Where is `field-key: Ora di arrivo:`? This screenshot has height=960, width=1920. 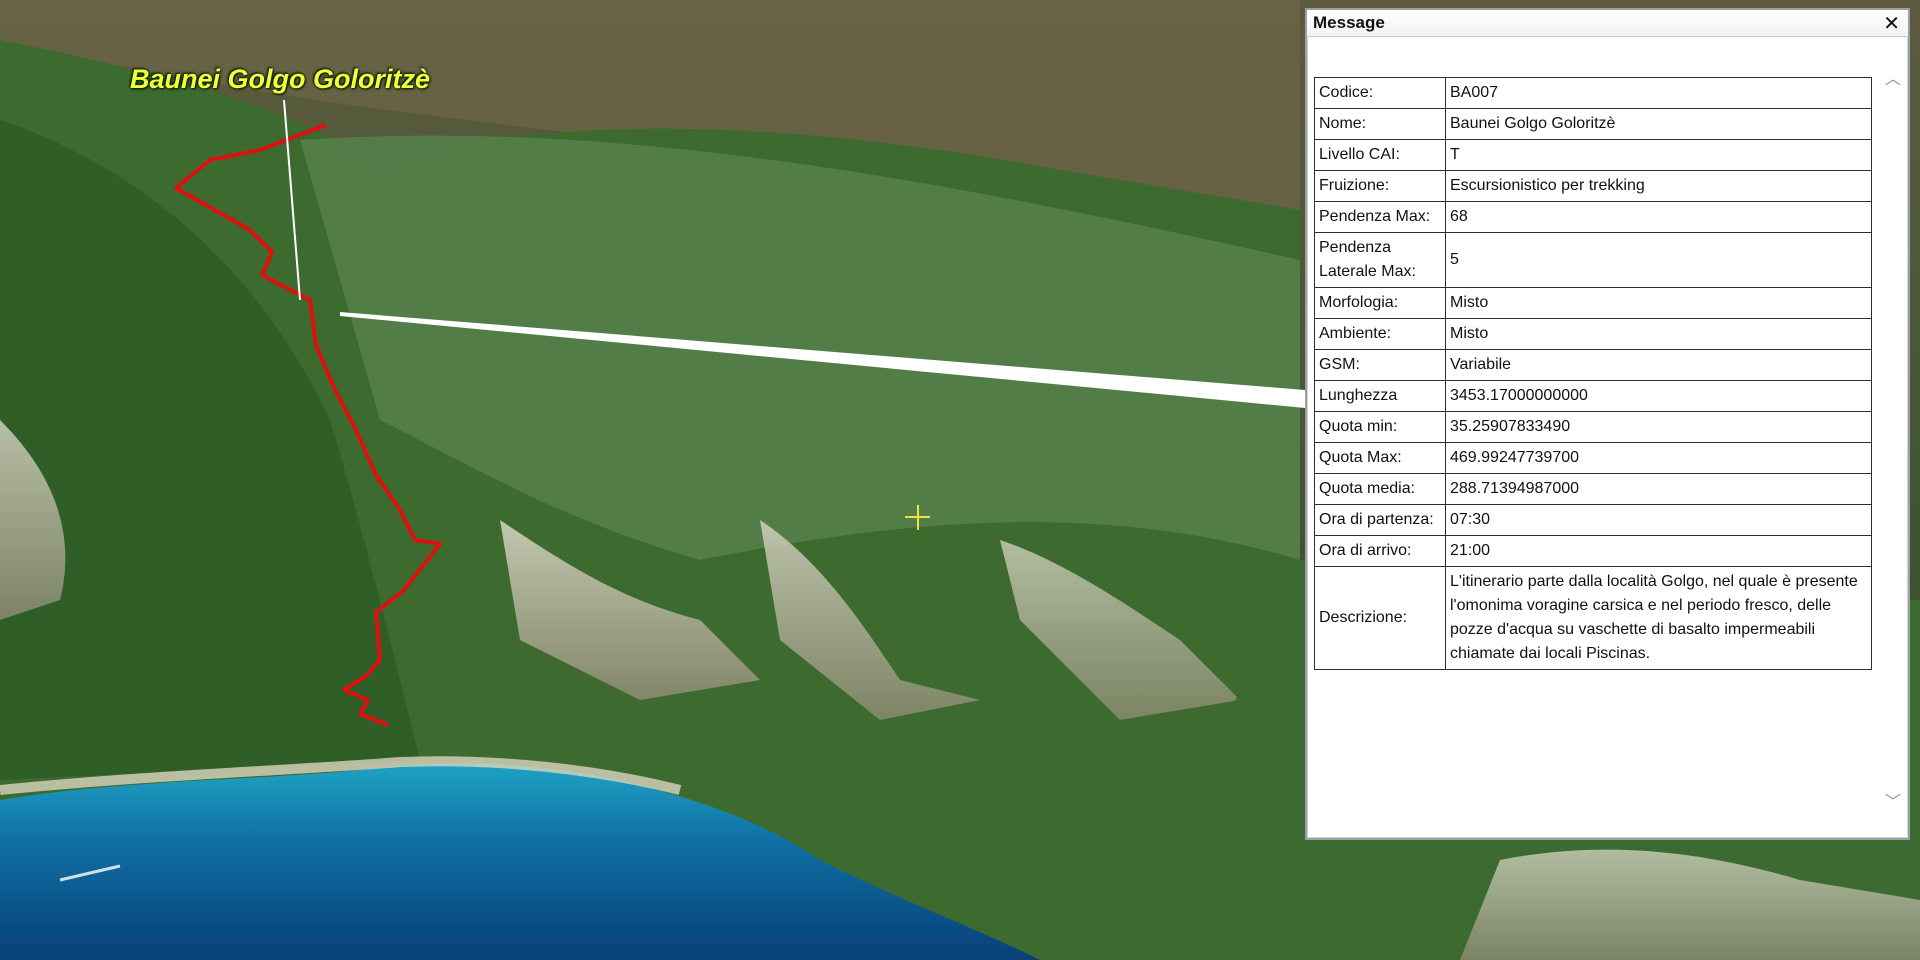
field-key: Ora di arrivo: is located at coordinates (1380, 551).